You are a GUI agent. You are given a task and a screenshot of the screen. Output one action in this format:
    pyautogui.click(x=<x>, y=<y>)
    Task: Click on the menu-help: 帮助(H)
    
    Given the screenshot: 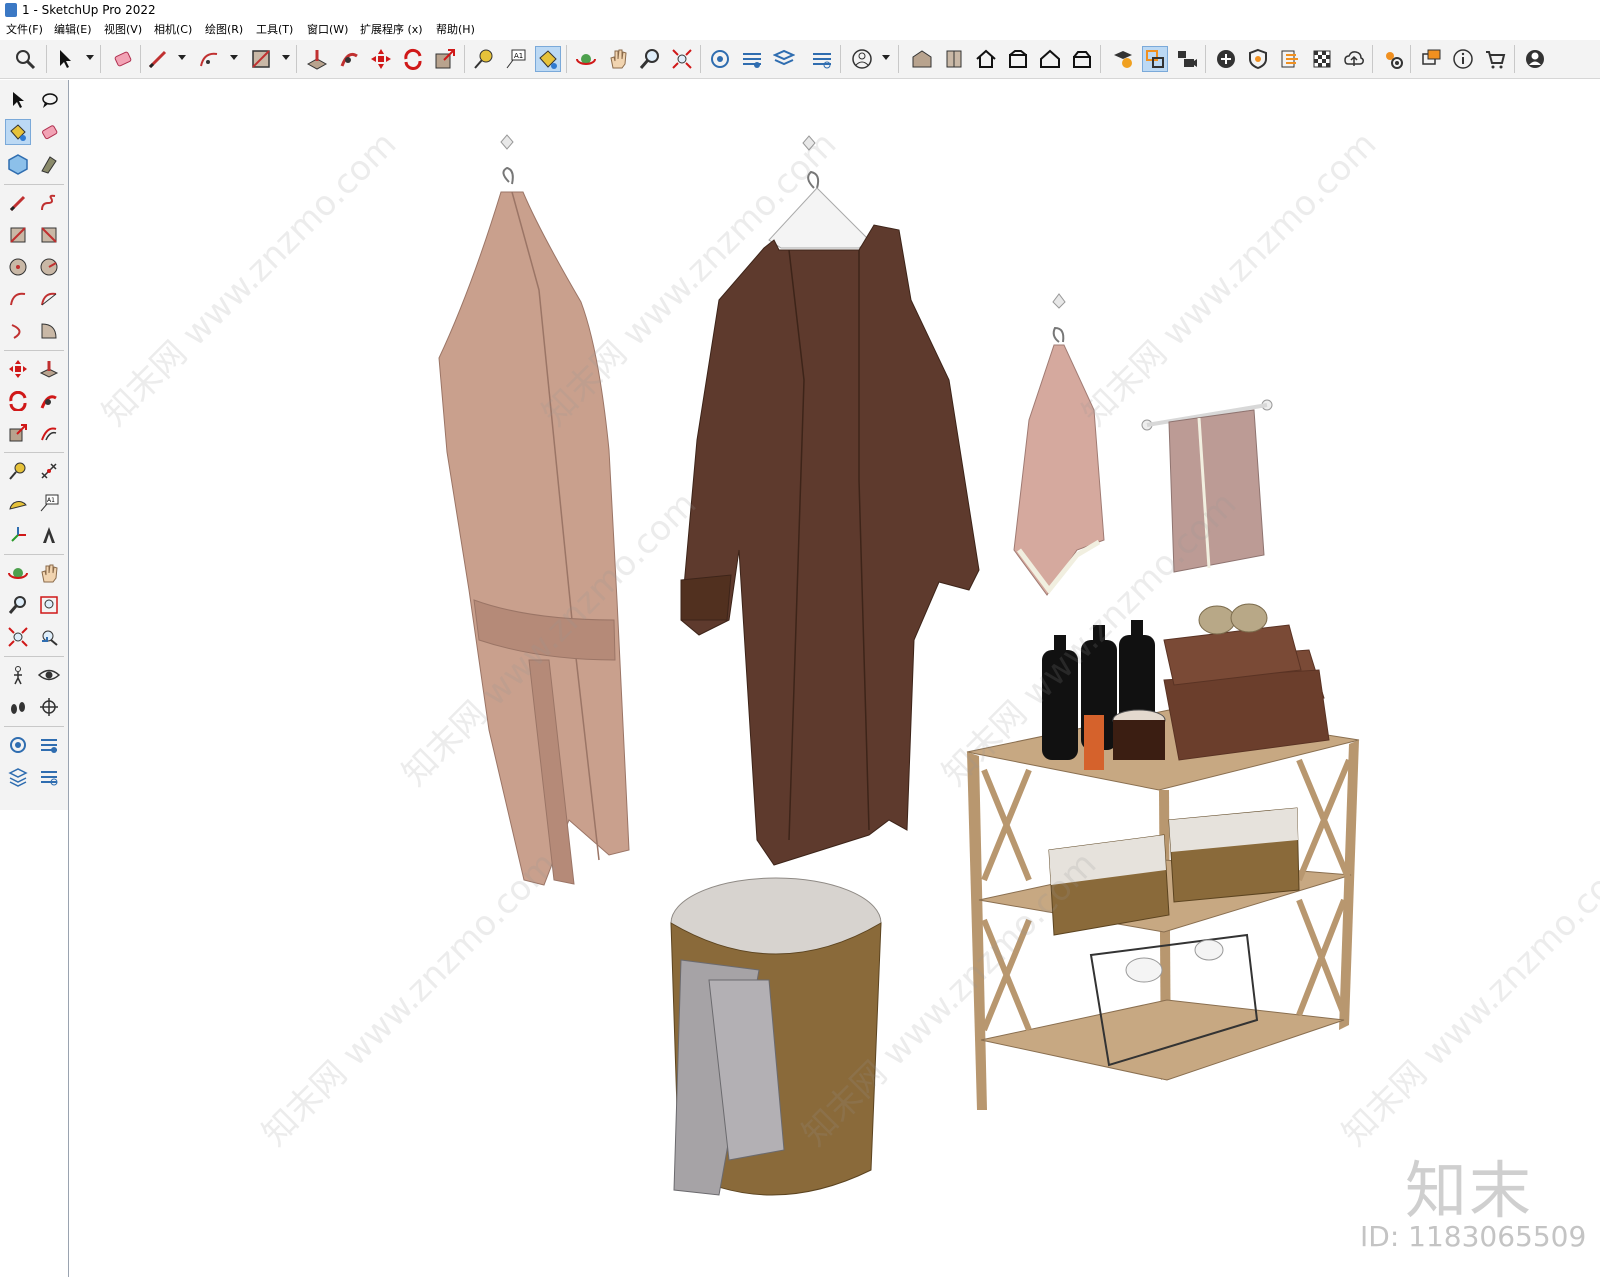 What is the action you would take?
    pyautogui.click(x=455, y=30)
    